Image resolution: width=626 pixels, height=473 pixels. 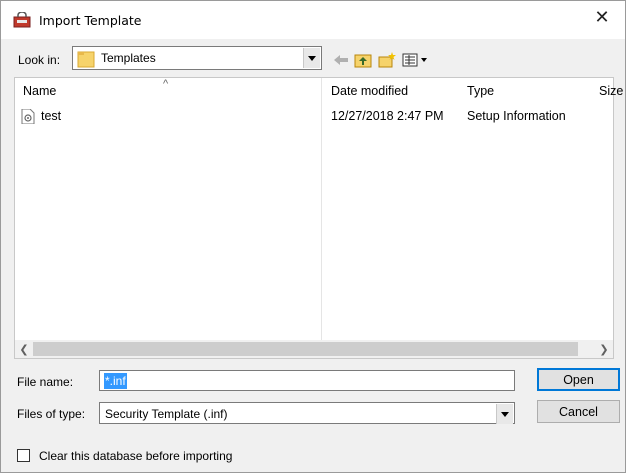 I want to click on open-button-label: Open, so click(x=578, y=379).